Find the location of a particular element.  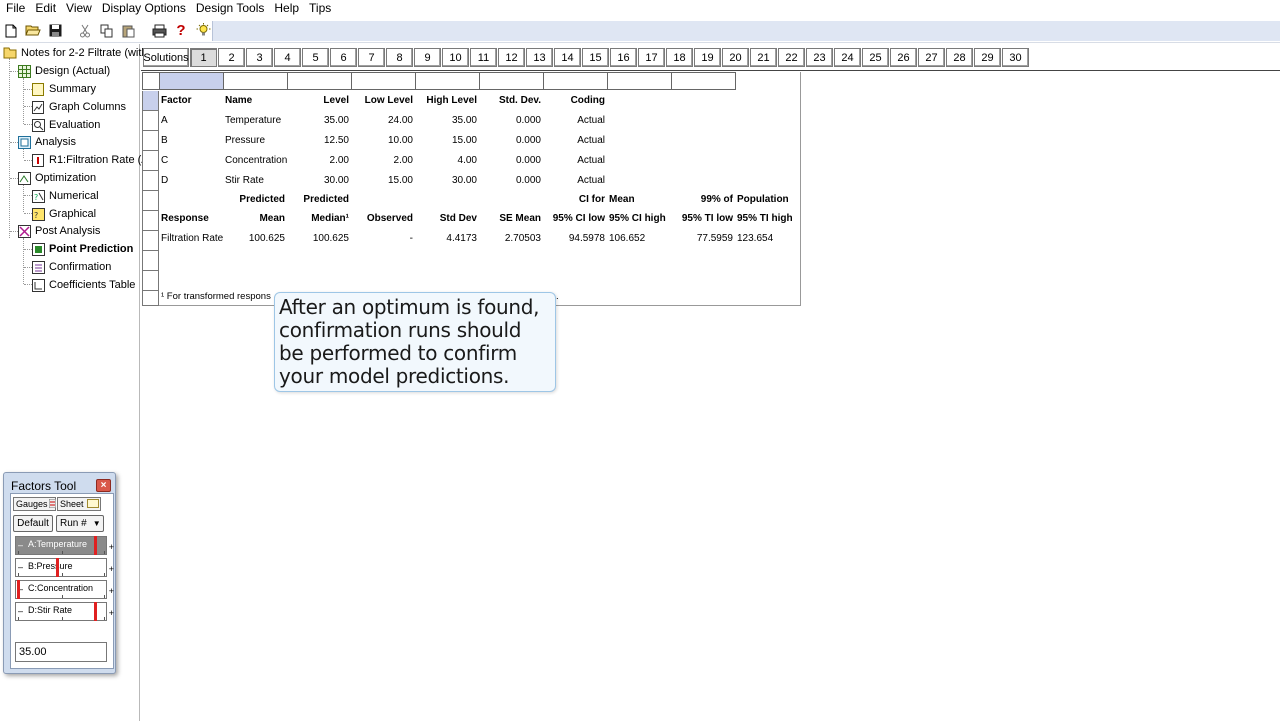

menu-tips: Tips is located at coordinates (320, 8).